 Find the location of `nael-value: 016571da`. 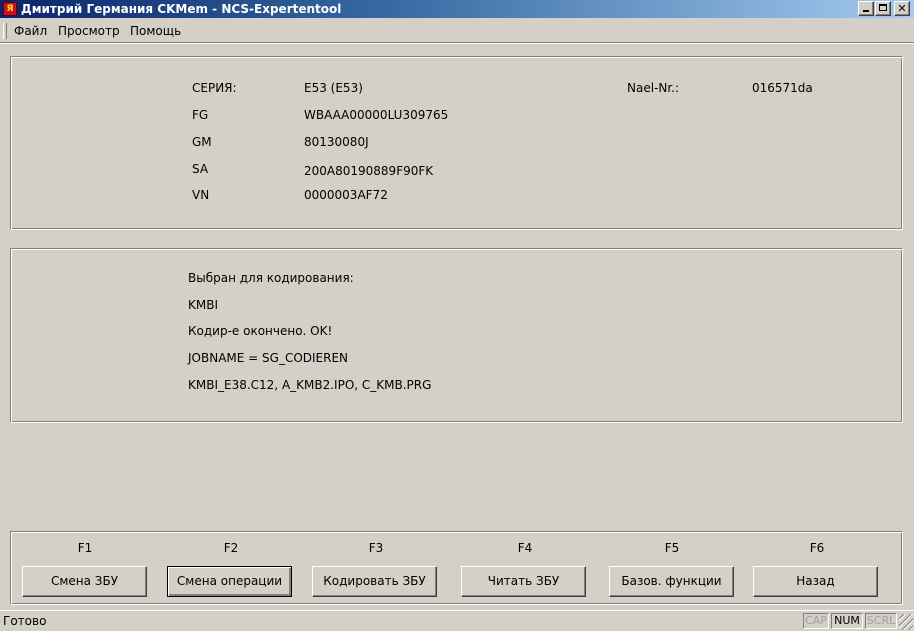

nael-value: 016571da is located at coordinates (782, 88).